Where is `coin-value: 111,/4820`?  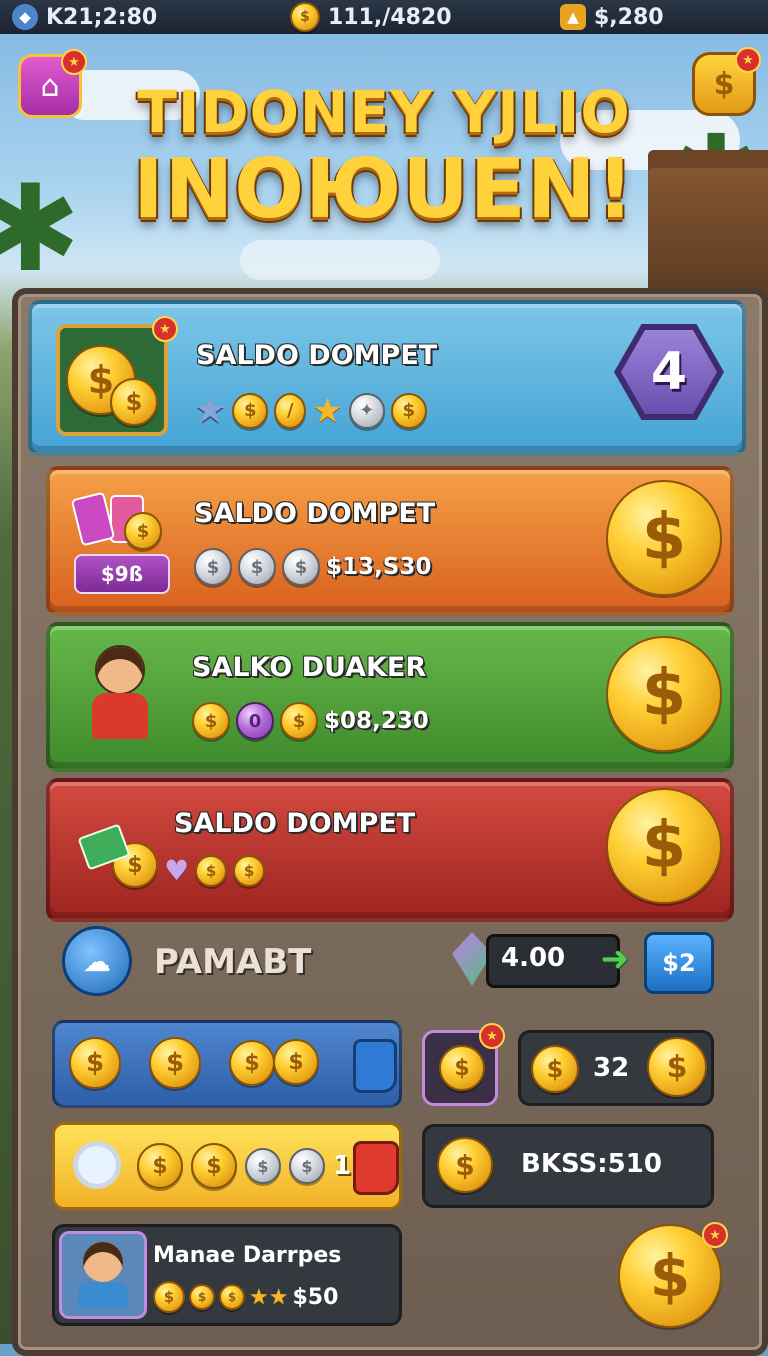 coin-value: 111,/4820 is located at coordinates (390, 17).